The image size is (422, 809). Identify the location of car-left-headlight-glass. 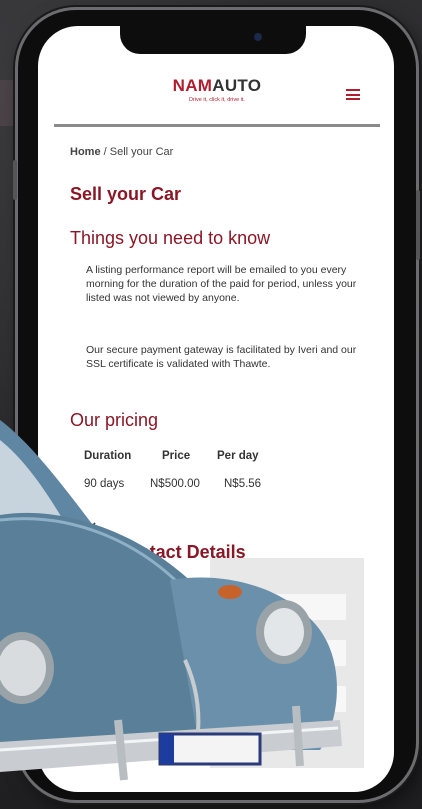
(23, 668).